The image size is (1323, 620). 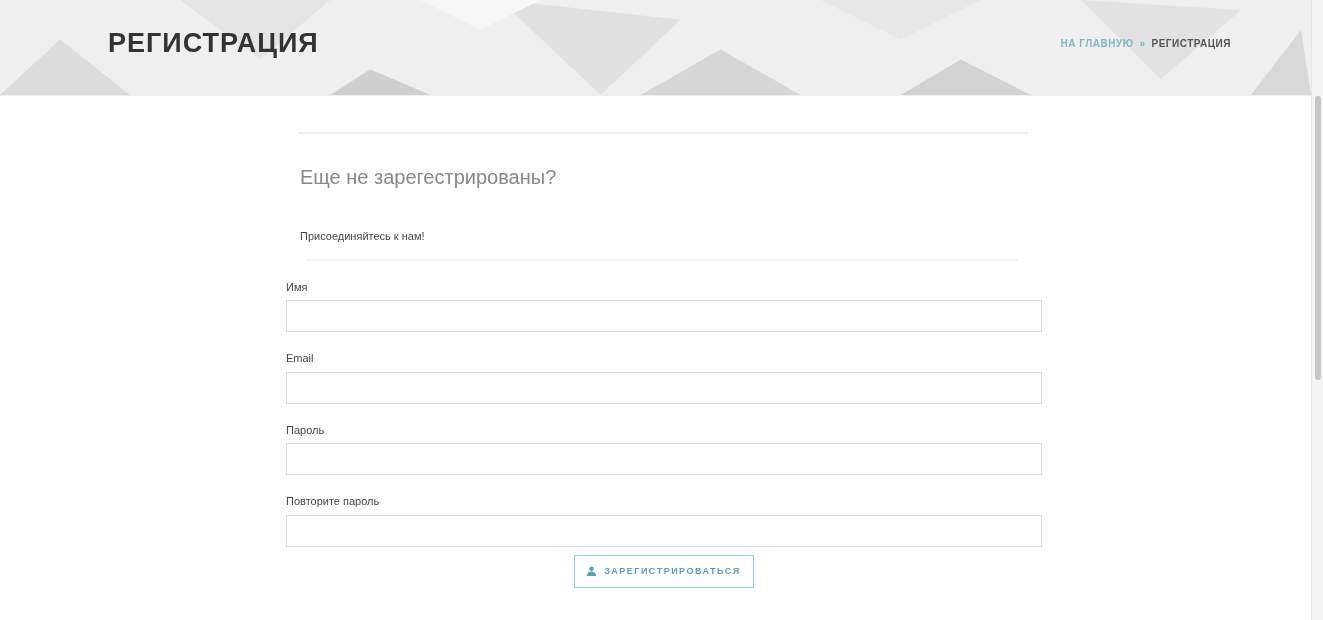 What do you see at coordinates (1097, 43) in the screenshot?
I see `home-link: НА ГЛАВНУЮ` at bounding box center [1097, 43].